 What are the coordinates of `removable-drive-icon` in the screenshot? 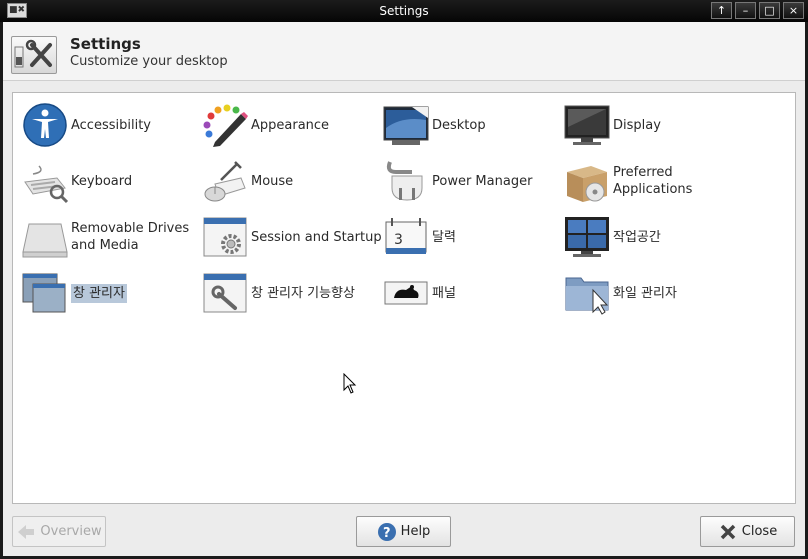 It's located at (45, 237).